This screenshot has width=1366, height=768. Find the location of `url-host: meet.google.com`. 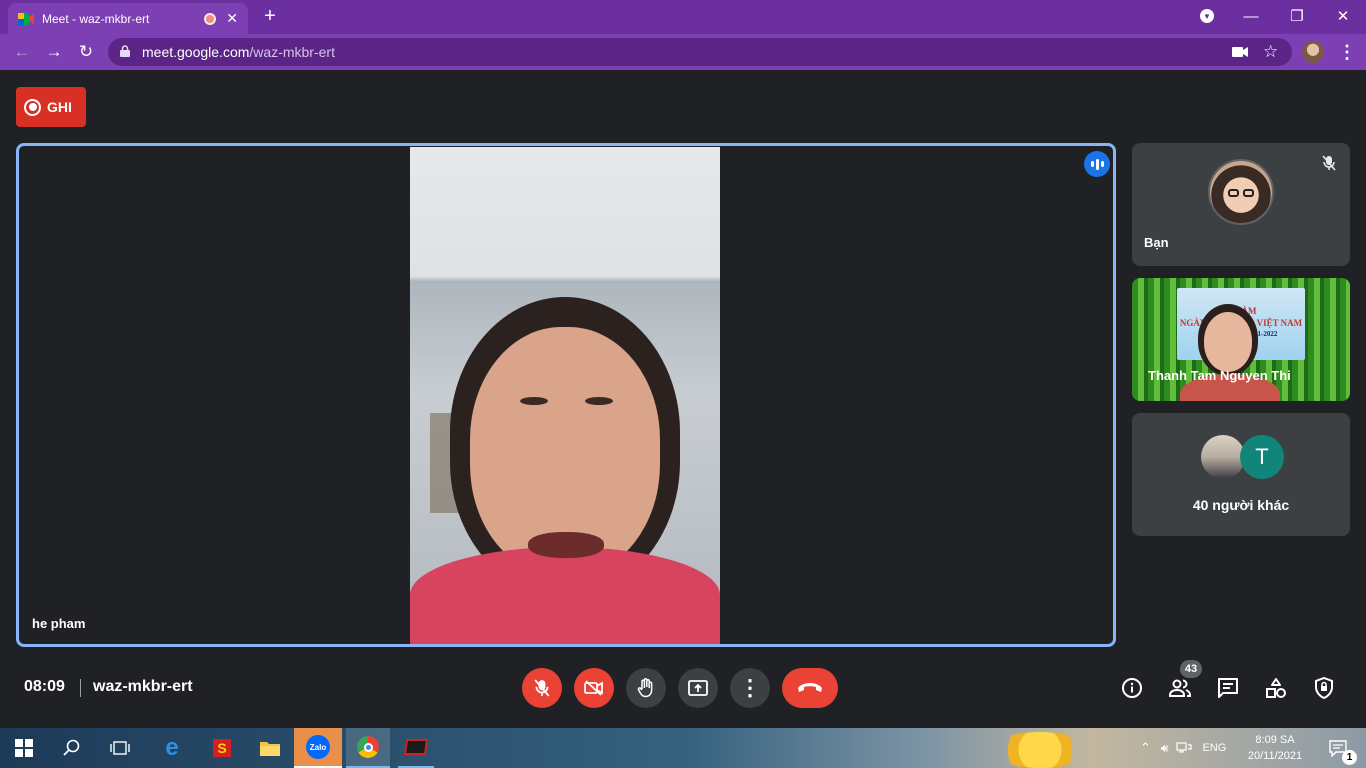

url-host: meet.google.com is located at coordinates (196, 52).